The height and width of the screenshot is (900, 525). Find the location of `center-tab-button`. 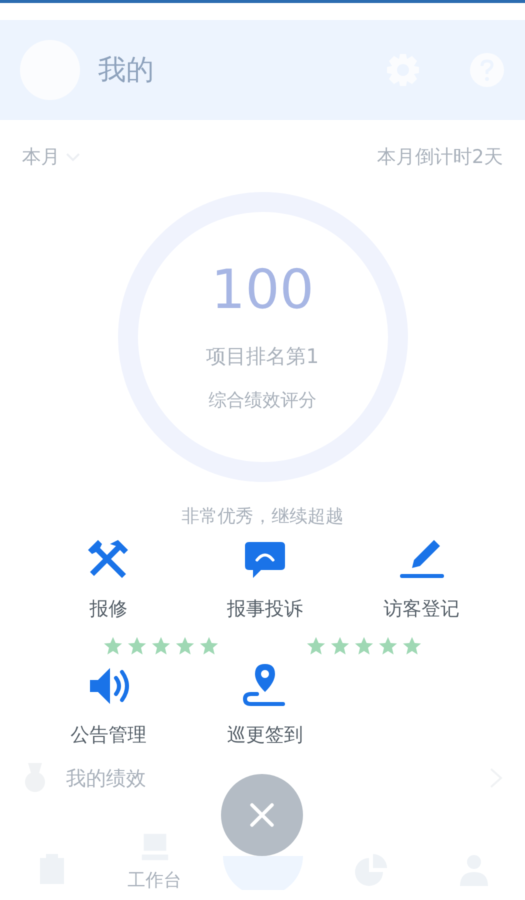

center-tab-button is located at coordinates (262, 873).